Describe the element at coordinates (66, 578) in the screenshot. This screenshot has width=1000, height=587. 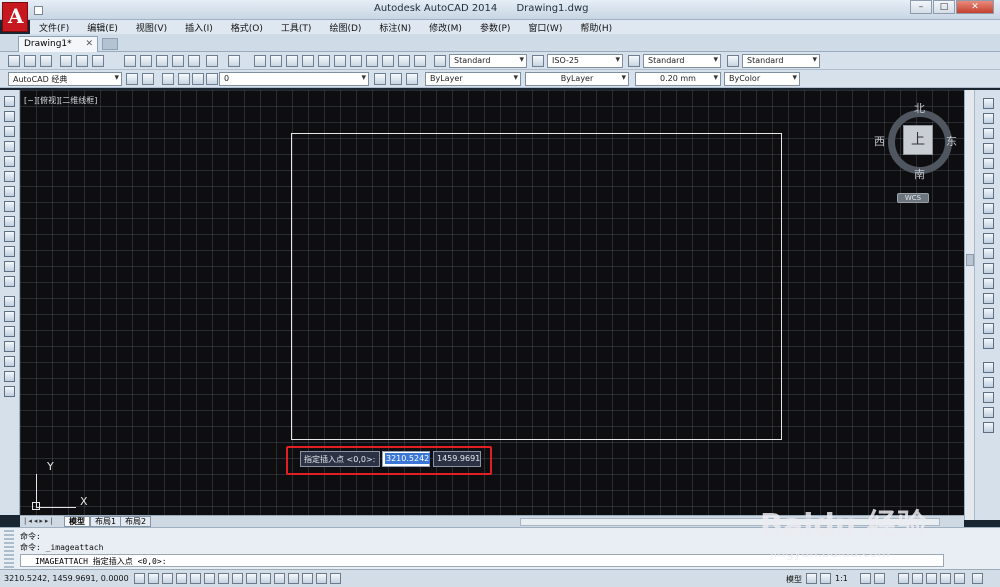
I see `cursor-coordinates: 3210.5242, 1459.9691, 0.0000` at that location.